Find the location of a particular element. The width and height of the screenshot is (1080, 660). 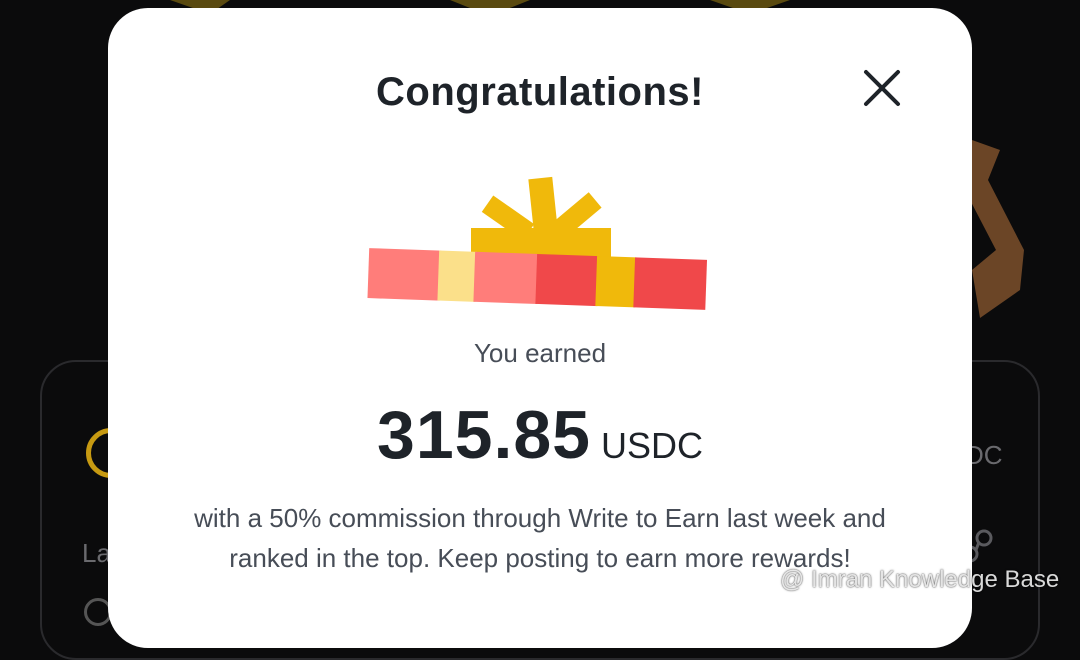

close-button is located at coordinates (882, 88).